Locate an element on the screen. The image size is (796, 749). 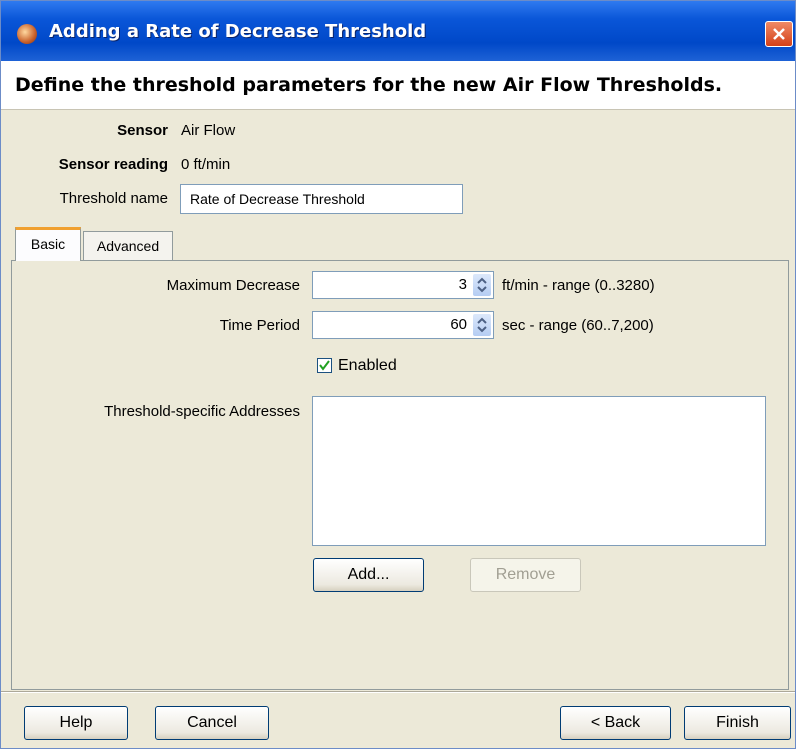
enabled-checkbox is located at coordinates (324, 365).